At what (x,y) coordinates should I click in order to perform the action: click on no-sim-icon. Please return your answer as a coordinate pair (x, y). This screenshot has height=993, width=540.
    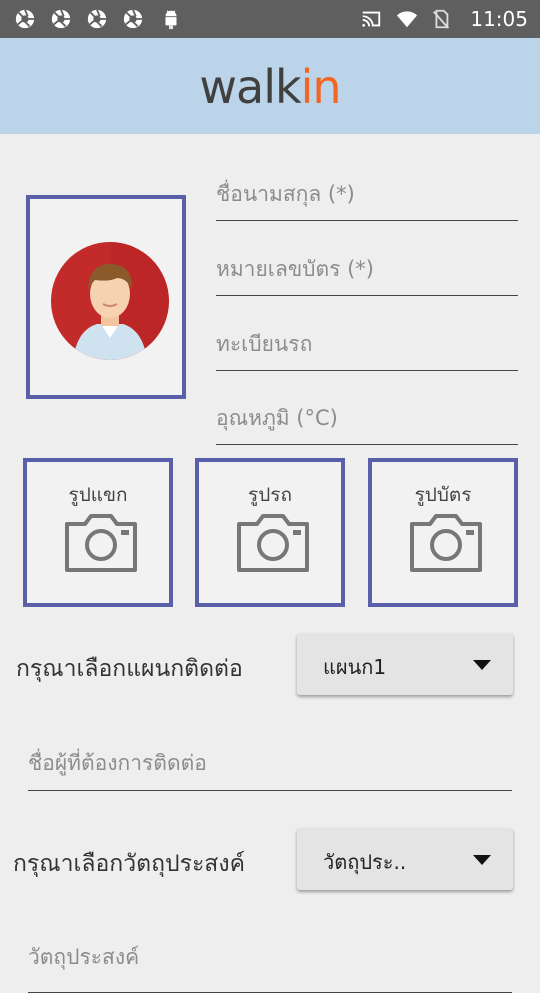
    Looking at the image, I should click on (441, 19).